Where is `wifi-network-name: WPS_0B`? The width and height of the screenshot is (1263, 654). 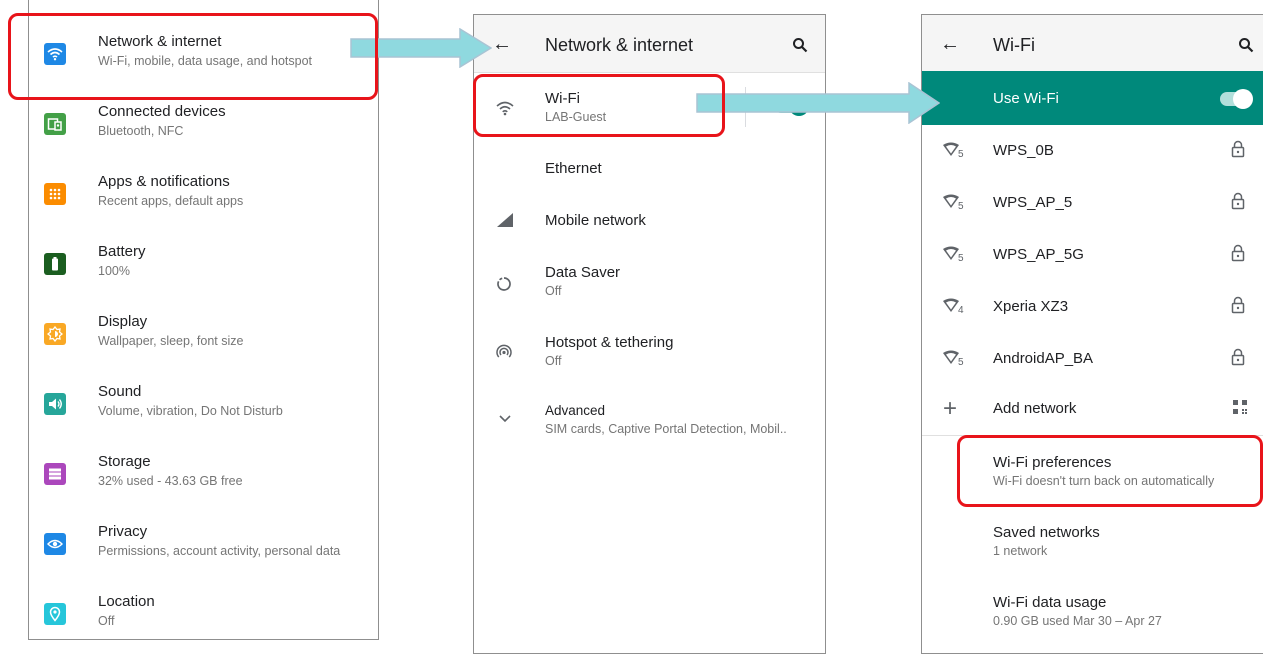 wifi-network-name: WPS_0B is located at coordinates (1023, 150).